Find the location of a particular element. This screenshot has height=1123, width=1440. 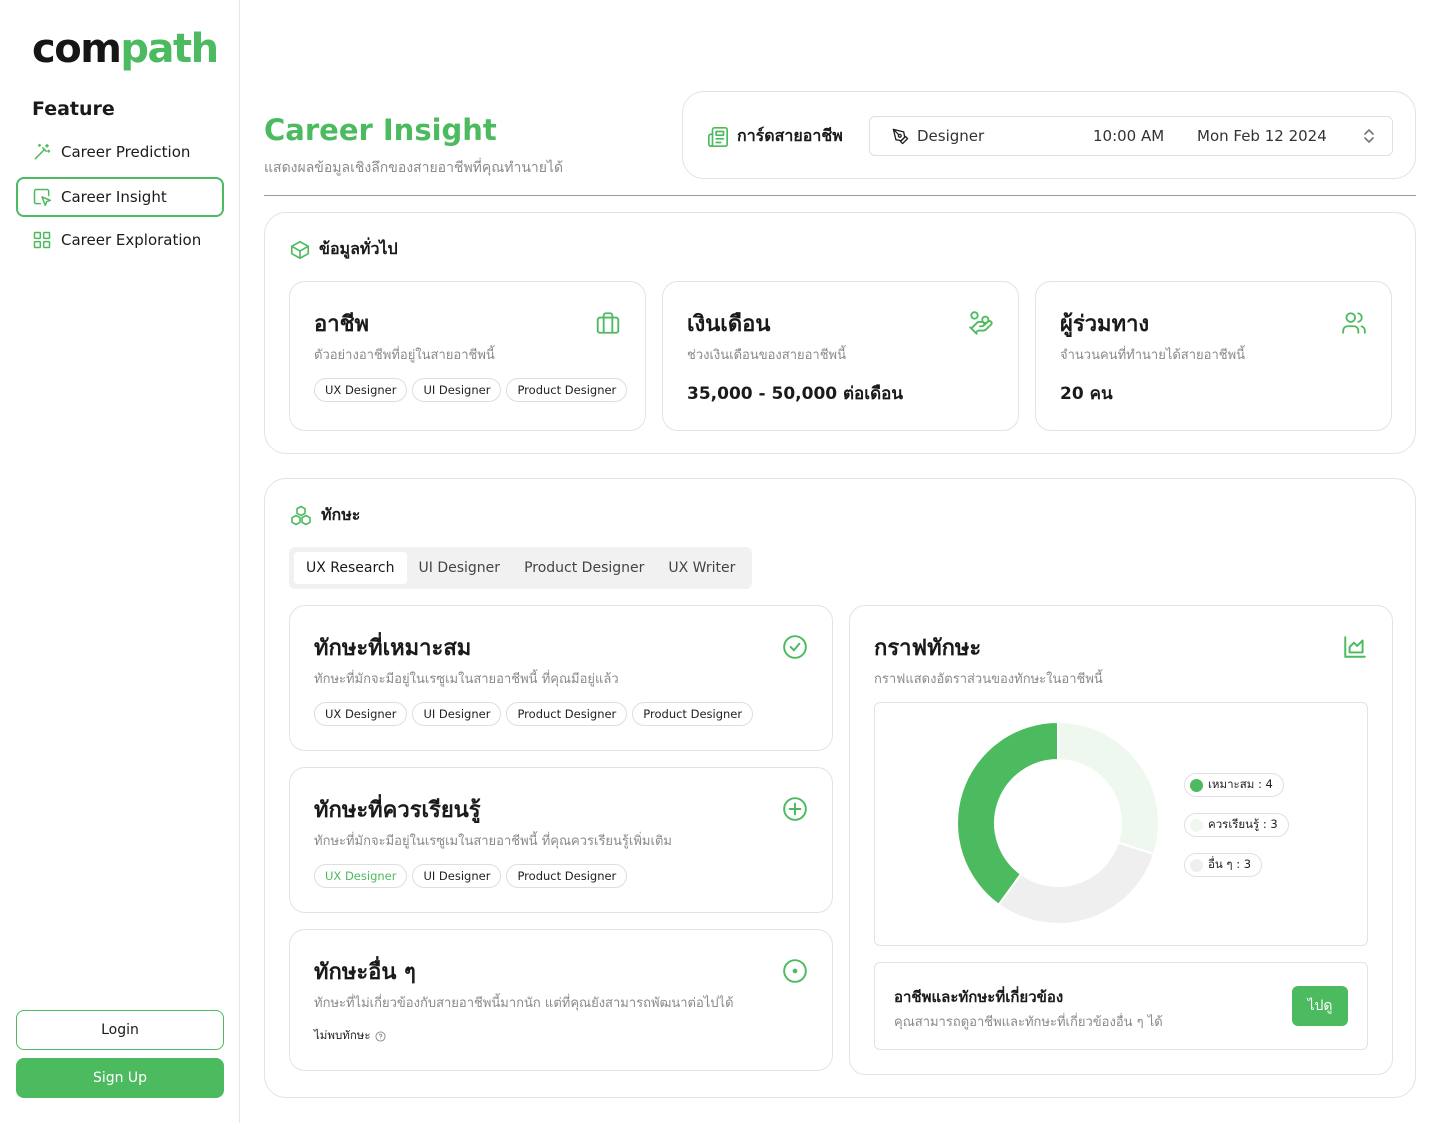

career-tag: UI Designer is located at coordinates (457, 390).